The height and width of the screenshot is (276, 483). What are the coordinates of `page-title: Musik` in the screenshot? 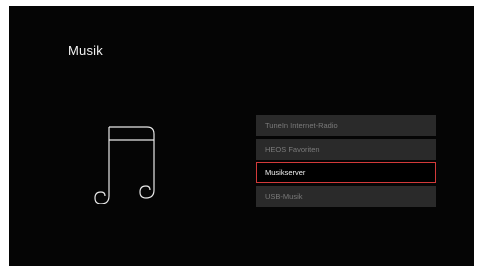 It's located at (85, 50).